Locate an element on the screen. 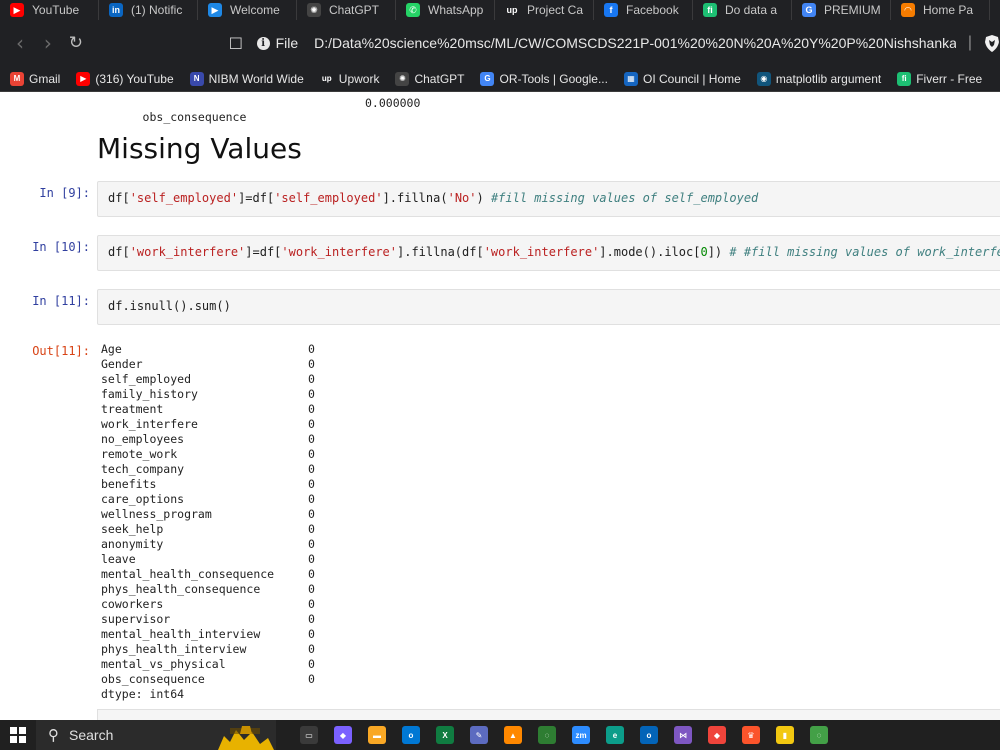 This screenshot has height=750, width=1000. taskbar-search: ⚲ Search is located at coordinates (156, 735).